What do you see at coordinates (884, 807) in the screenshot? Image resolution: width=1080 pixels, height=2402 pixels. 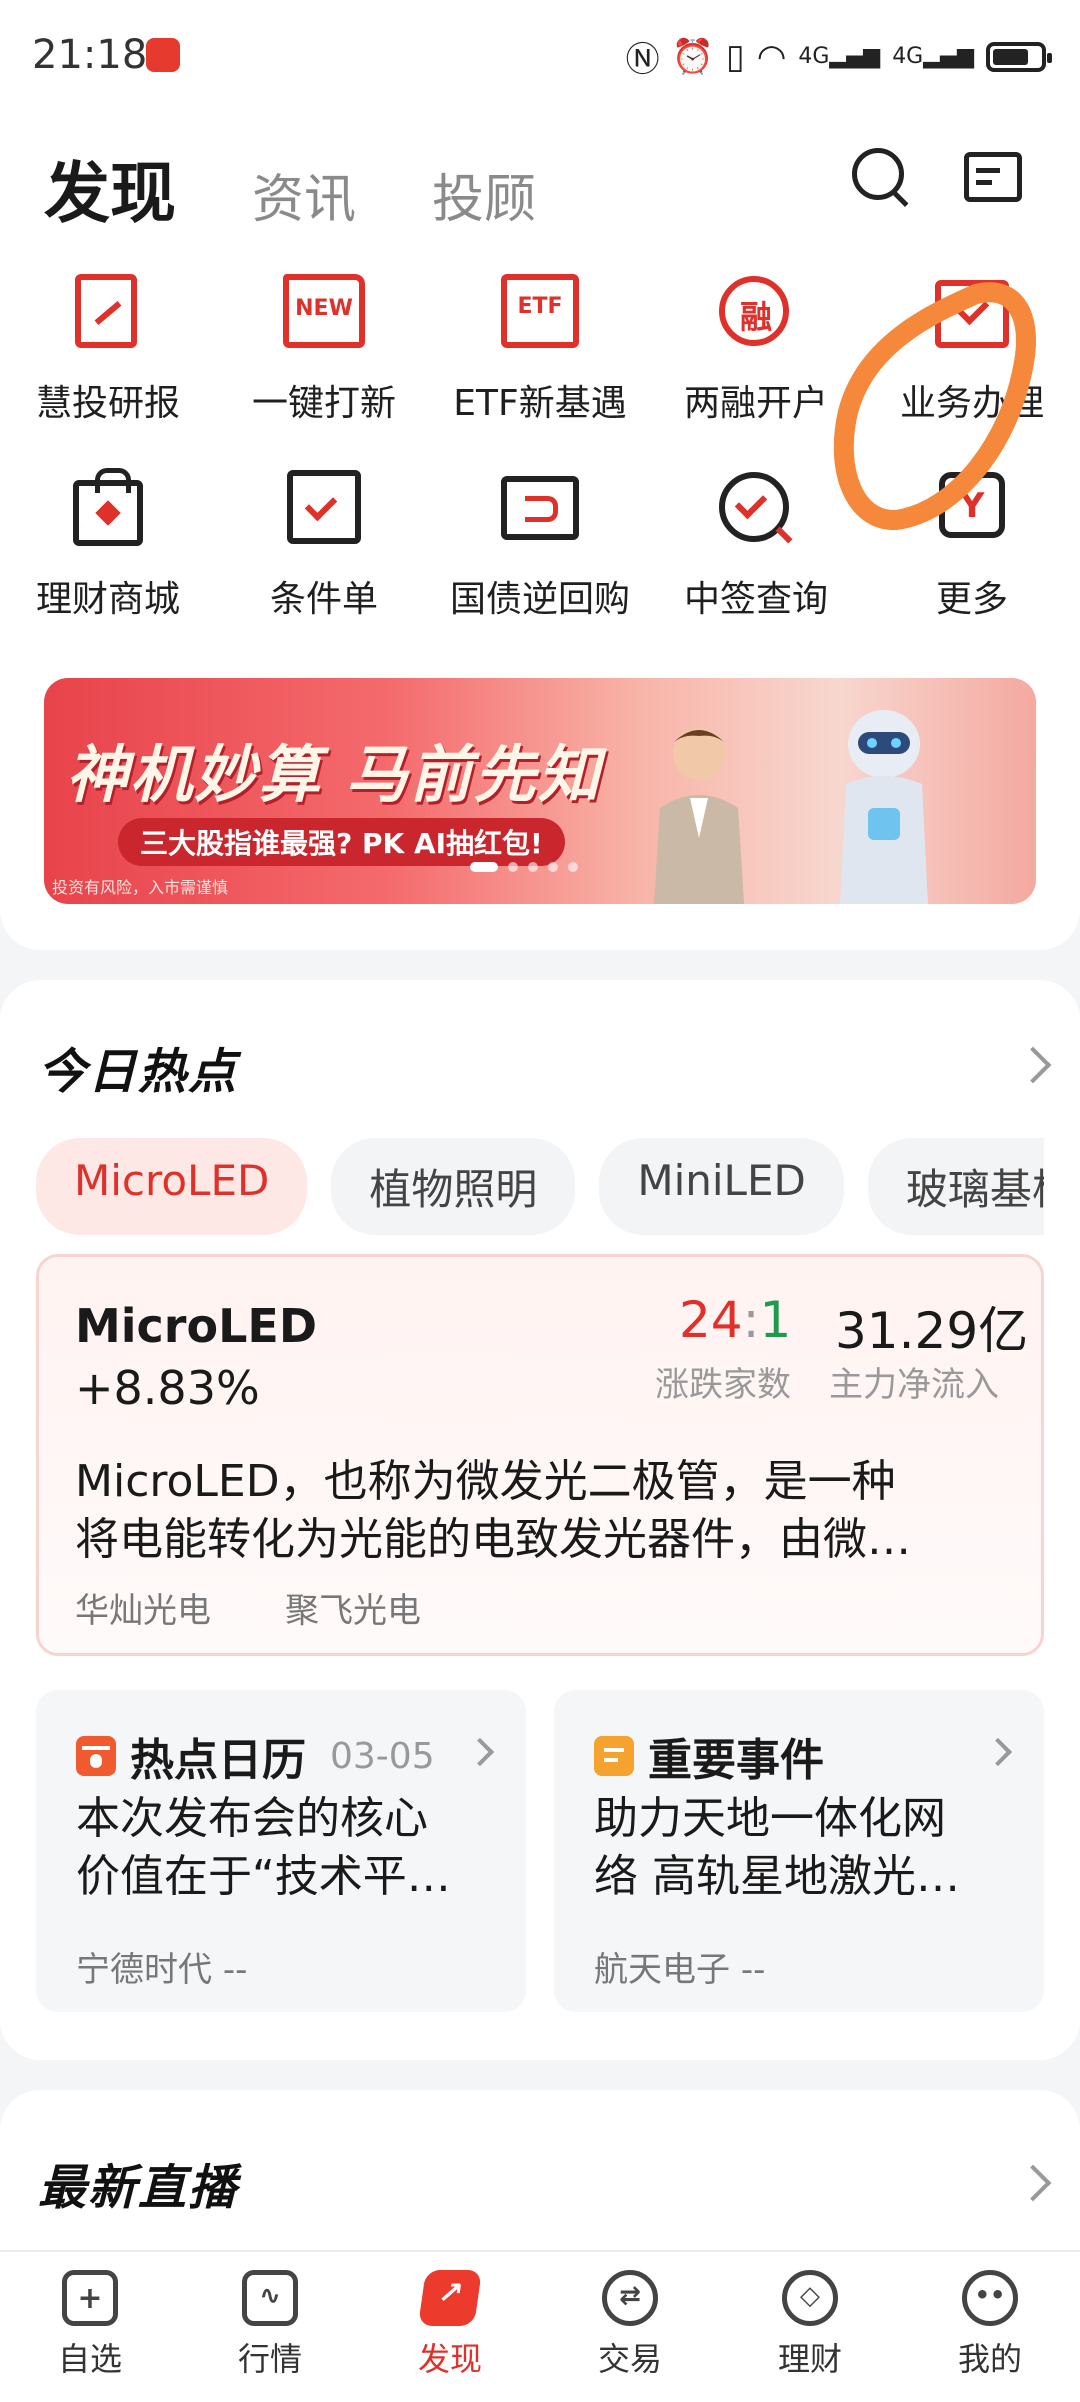 I see `robot-illustration` at bounding box center [884, 807].